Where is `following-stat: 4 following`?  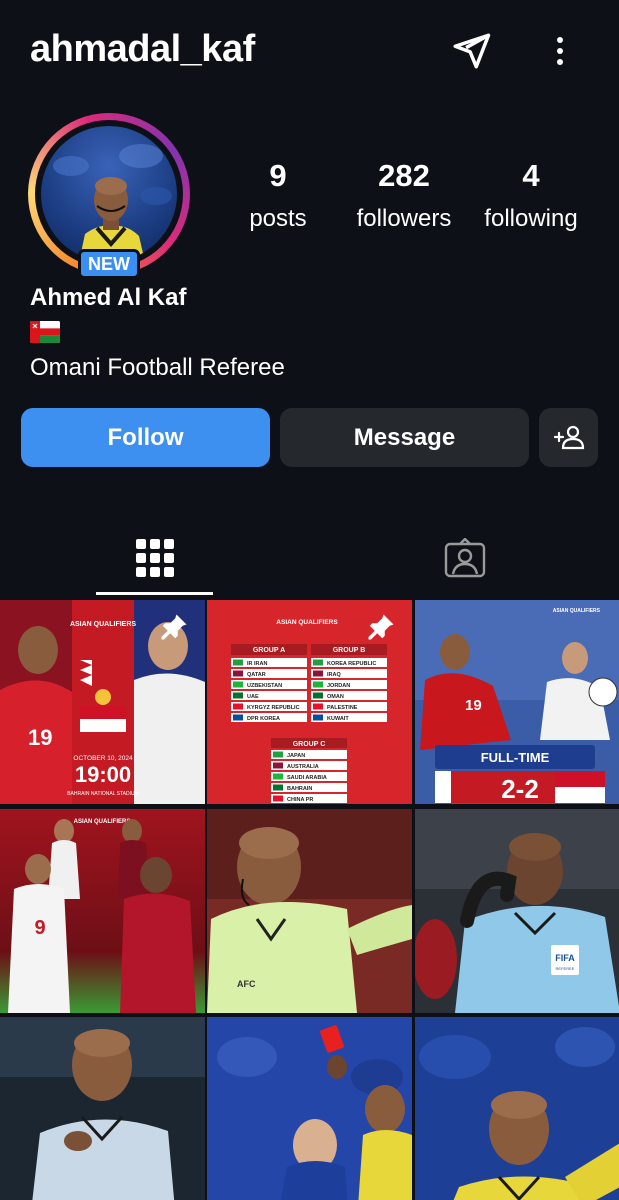
following-stat: 4 following is located at coordinates (531, 197).